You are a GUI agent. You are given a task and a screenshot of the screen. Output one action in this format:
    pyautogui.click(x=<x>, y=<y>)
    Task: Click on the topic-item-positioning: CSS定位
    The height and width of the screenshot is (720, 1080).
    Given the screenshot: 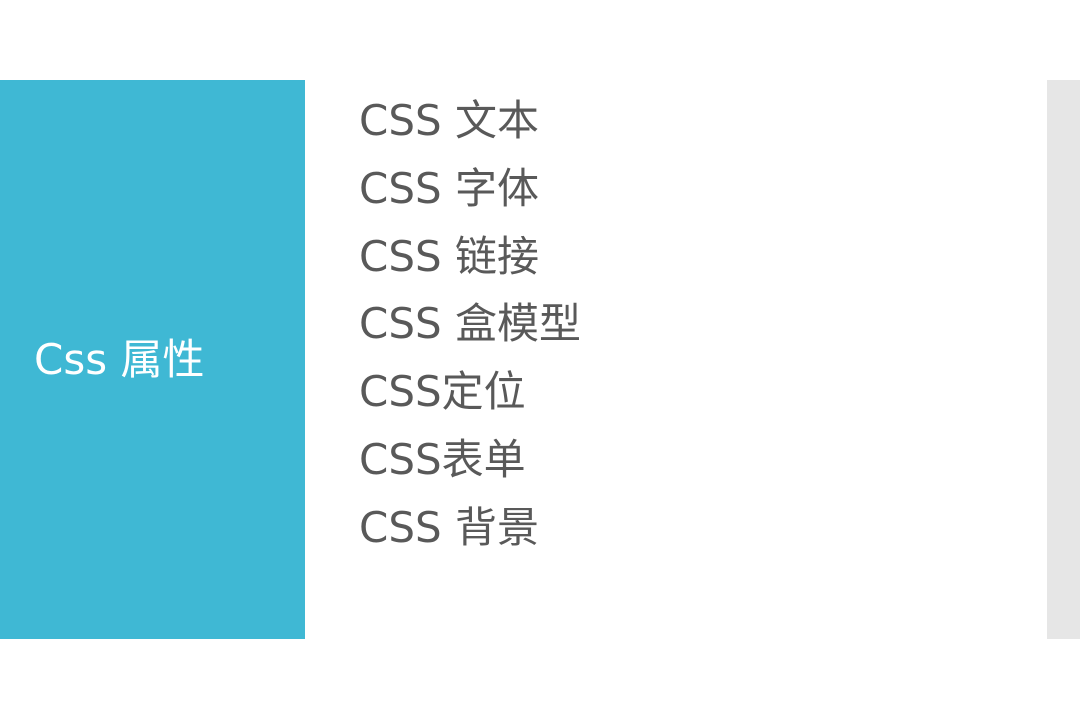 What is the action you would take?
    pyautogui.click(x=442, y=392)
    